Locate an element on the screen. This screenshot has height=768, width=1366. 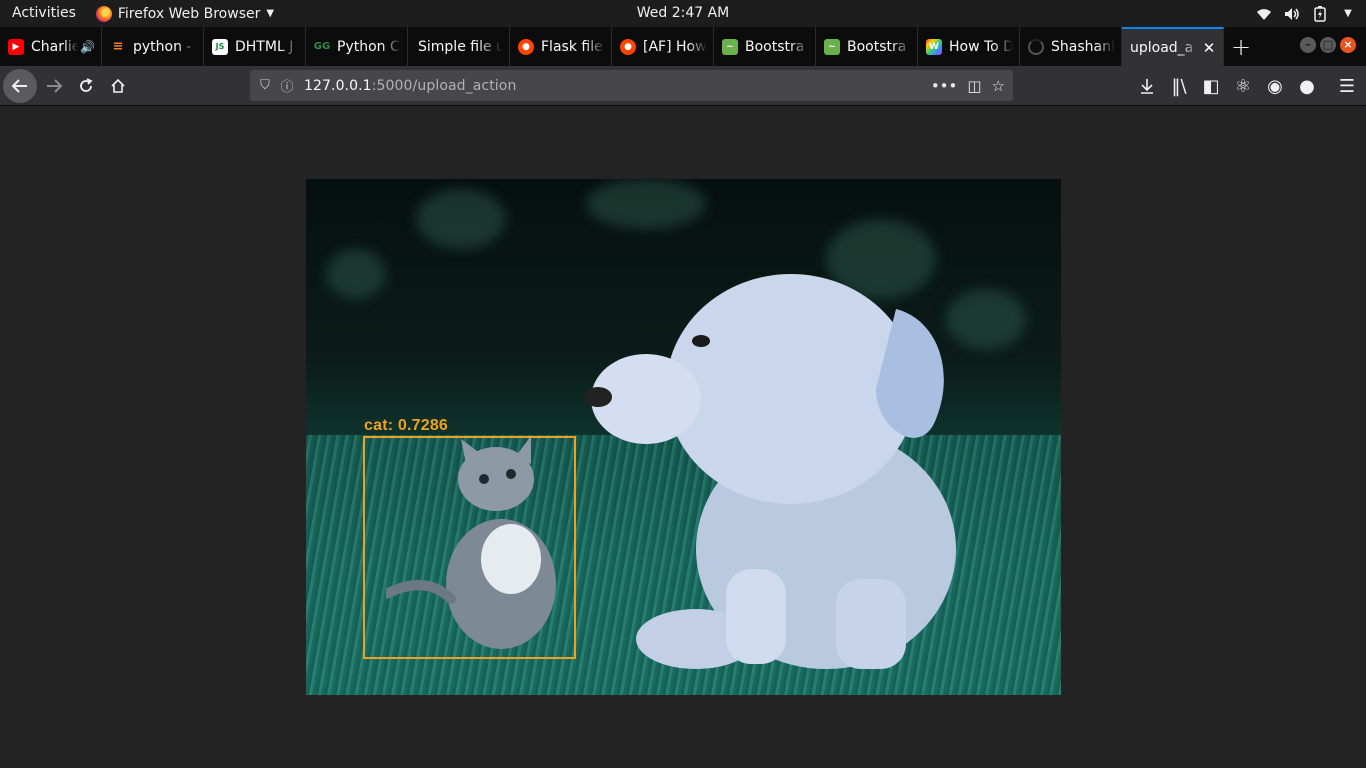
info-icon: ⓘ is located at coordinates (287, 85).